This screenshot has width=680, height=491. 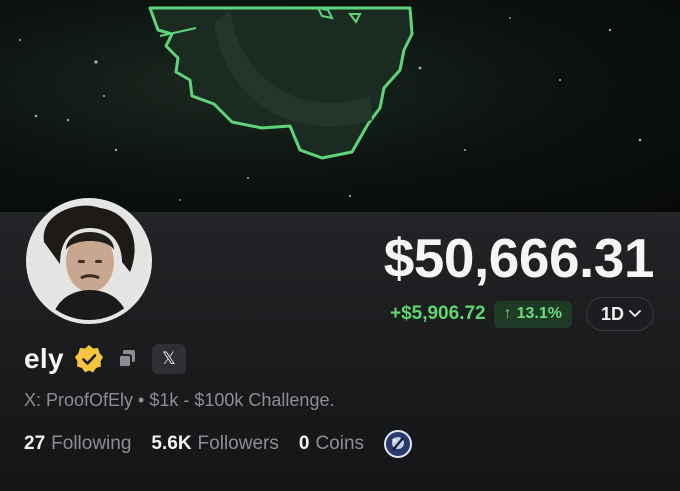 I want to click on following-count: 27, so click(x=35, y=443).